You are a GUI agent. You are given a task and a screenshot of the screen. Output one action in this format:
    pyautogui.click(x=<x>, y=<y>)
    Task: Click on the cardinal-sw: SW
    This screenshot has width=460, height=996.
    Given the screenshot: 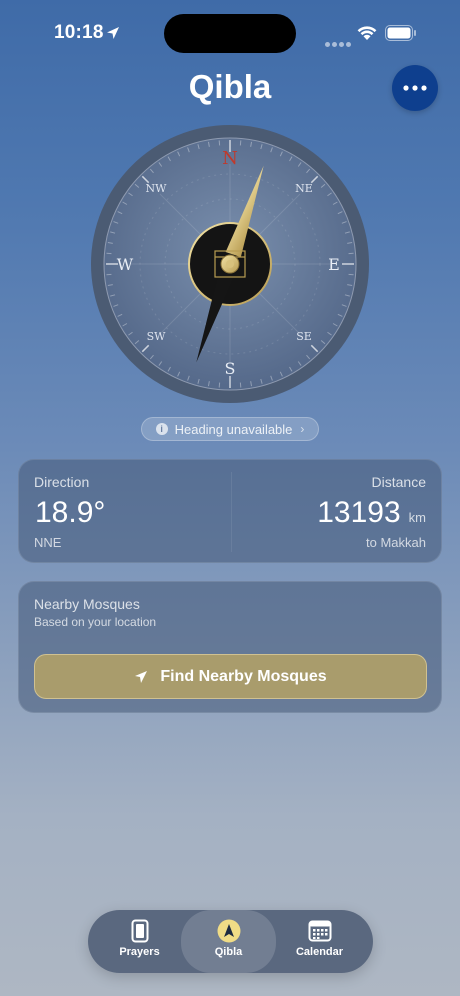 What is the action you would take?
    pyautogui.click(x=157, y=336)
    